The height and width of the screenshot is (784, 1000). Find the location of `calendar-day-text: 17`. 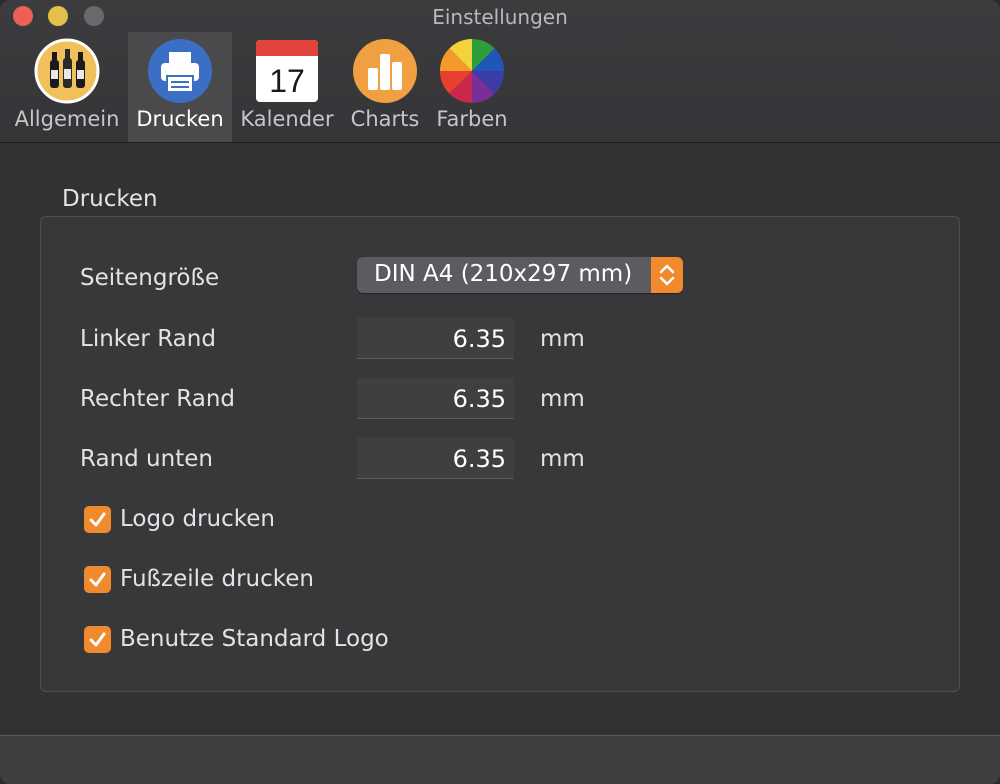

calendar-day-text: 17 is located at coordinates (287, 81).